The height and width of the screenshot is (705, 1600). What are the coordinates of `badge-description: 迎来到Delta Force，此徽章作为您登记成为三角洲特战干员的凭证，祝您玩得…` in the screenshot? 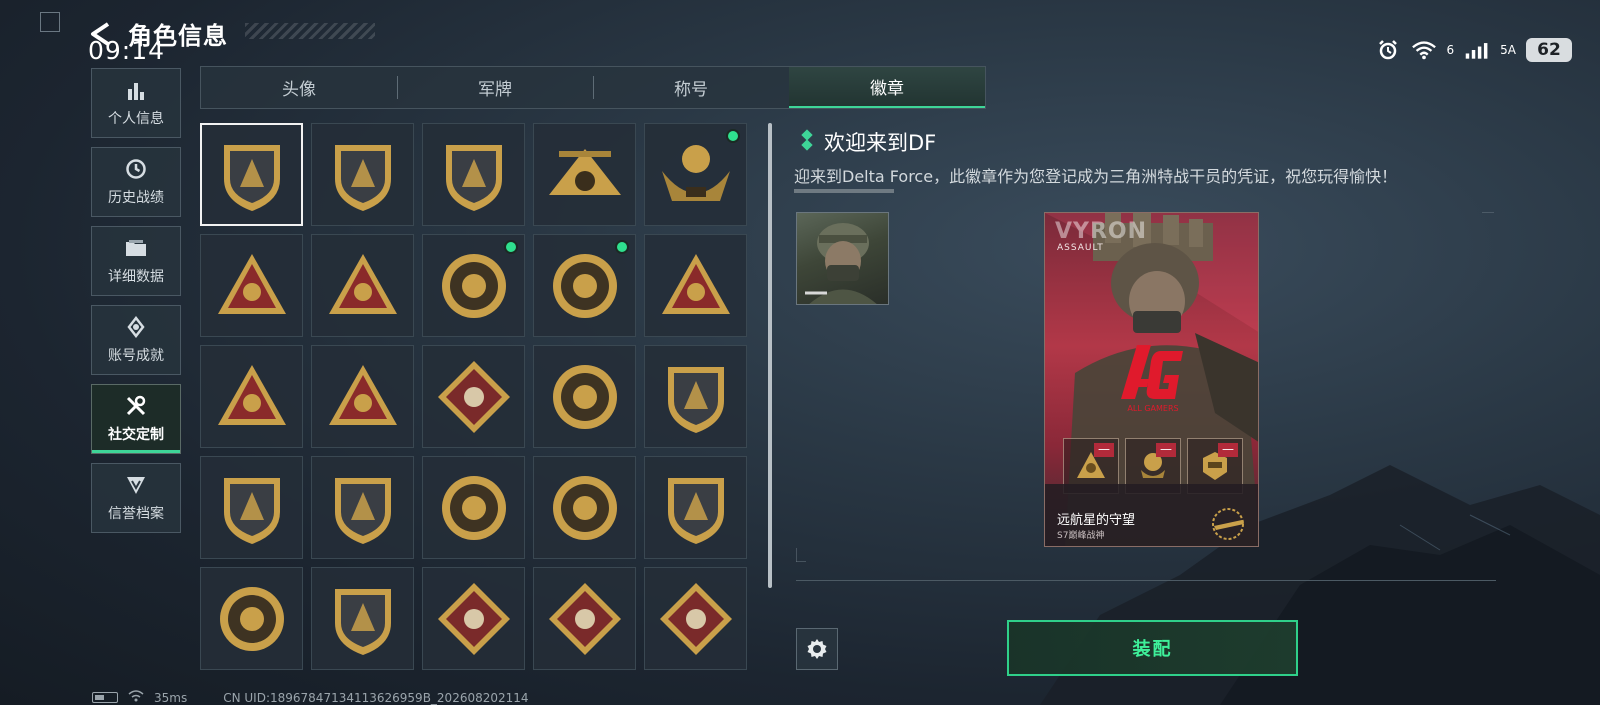 It's located at (1096, 176).